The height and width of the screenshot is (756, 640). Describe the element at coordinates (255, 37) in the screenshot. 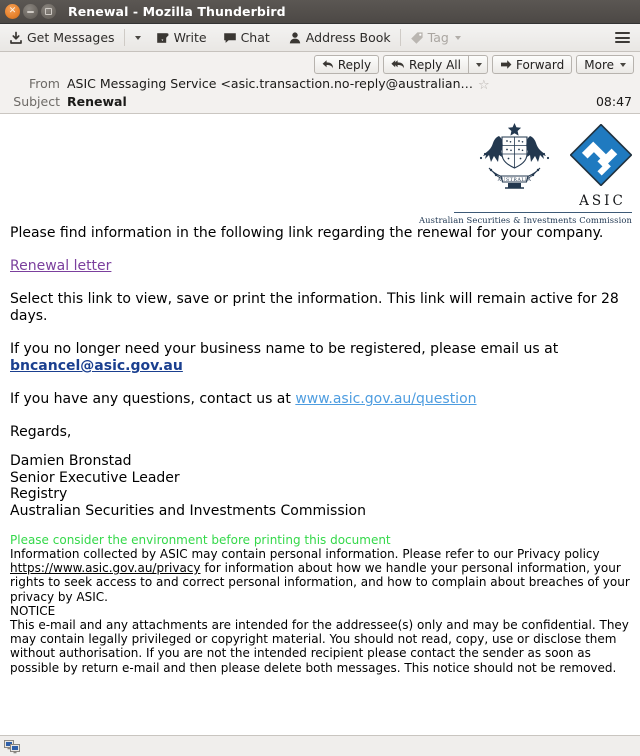

I see `chat-label: Chat` at that location.